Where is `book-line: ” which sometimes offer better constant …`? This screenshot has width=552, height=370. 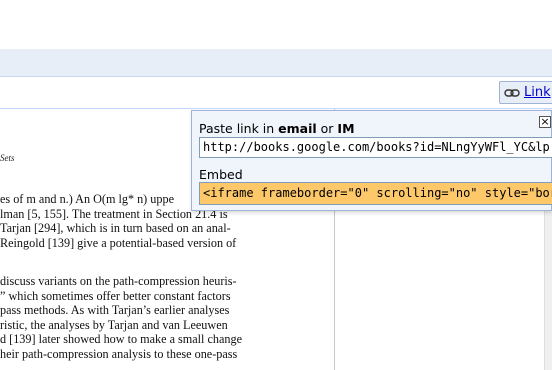
book-line: ” which sometimes offer better constant … is located at coordinates (115, 295).